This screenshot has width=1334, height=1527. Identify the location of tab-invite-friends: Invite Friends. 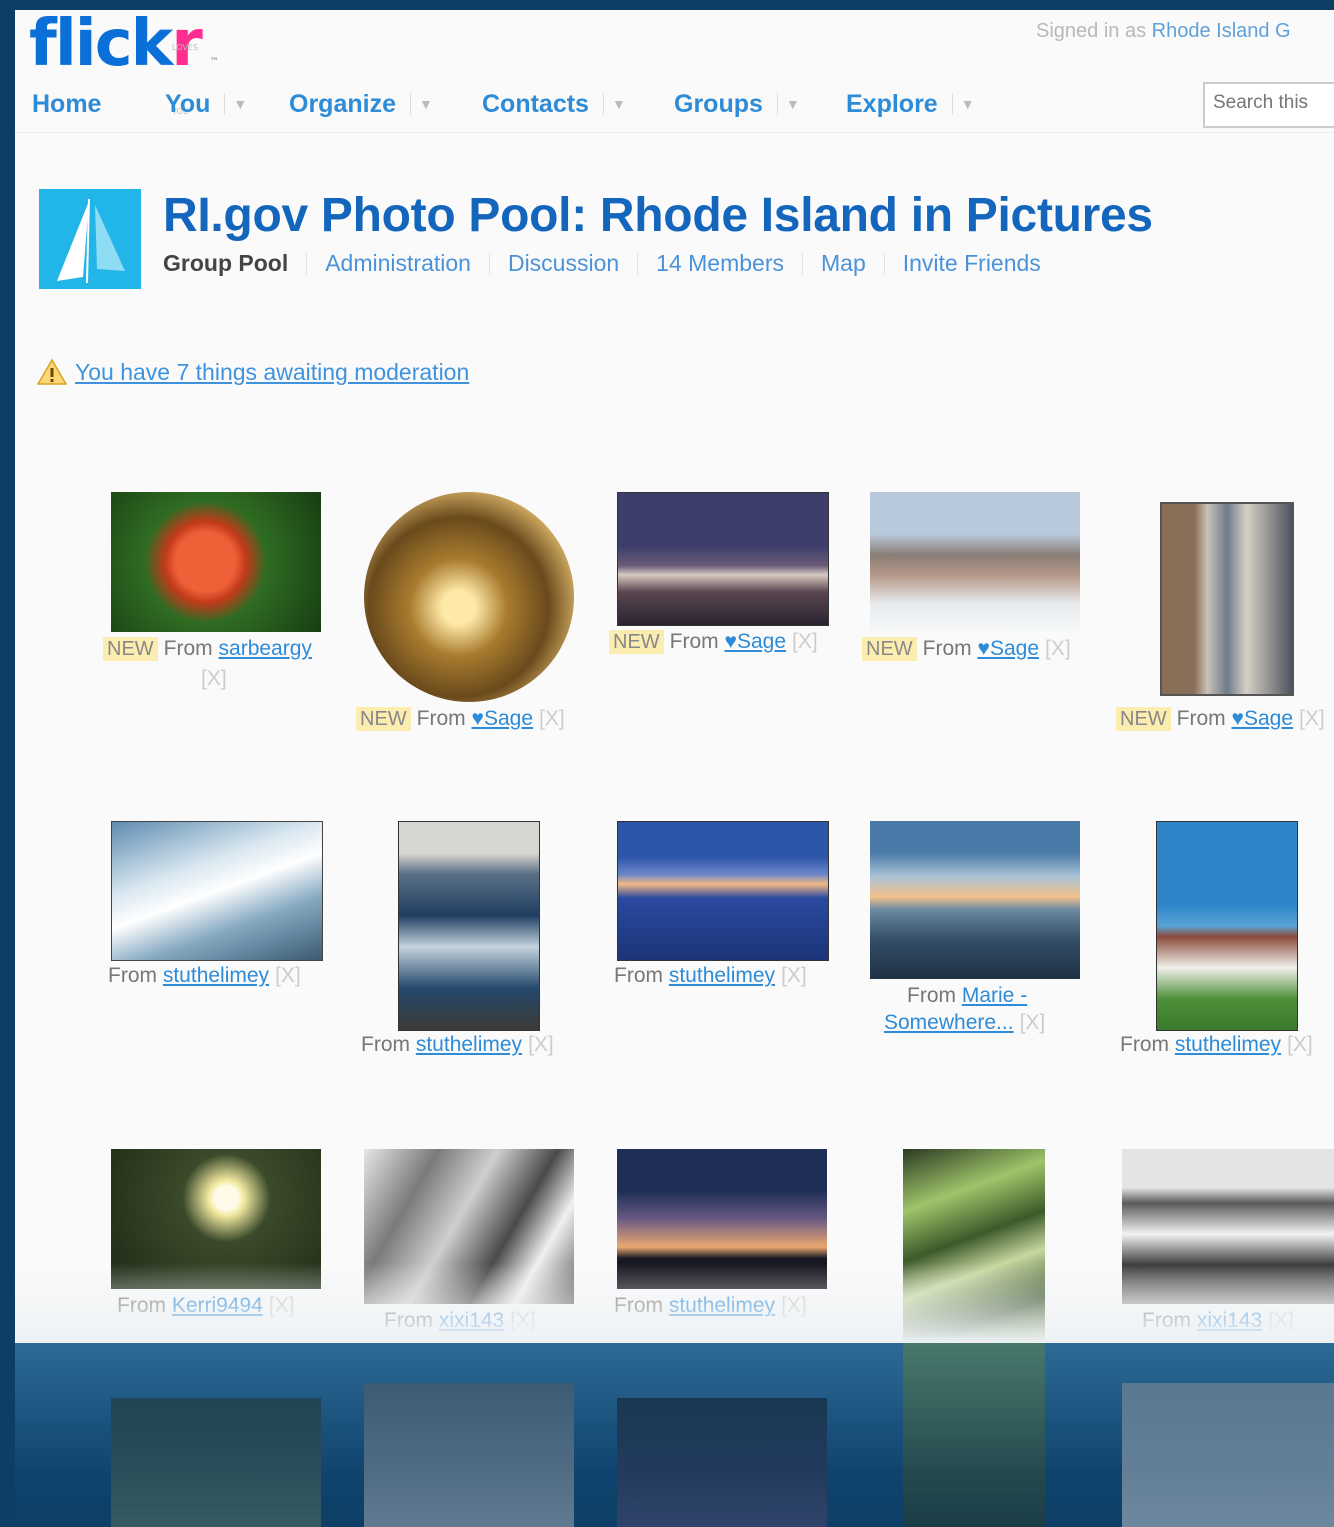
(972, 263).